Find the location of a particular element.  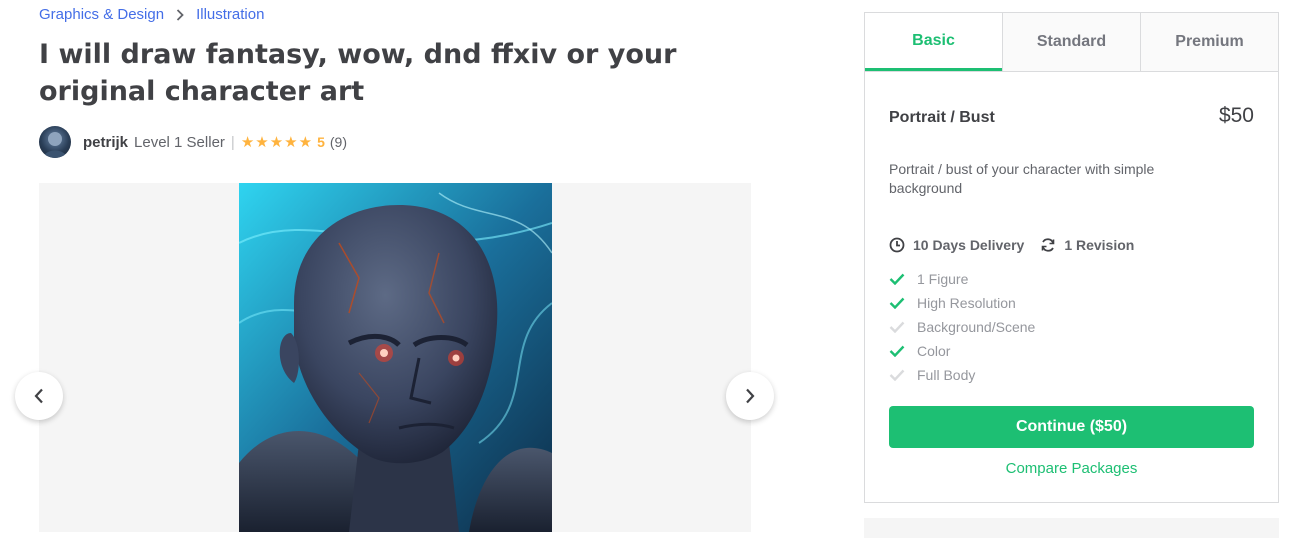

clock-icon is located at coordinates (897, 245).